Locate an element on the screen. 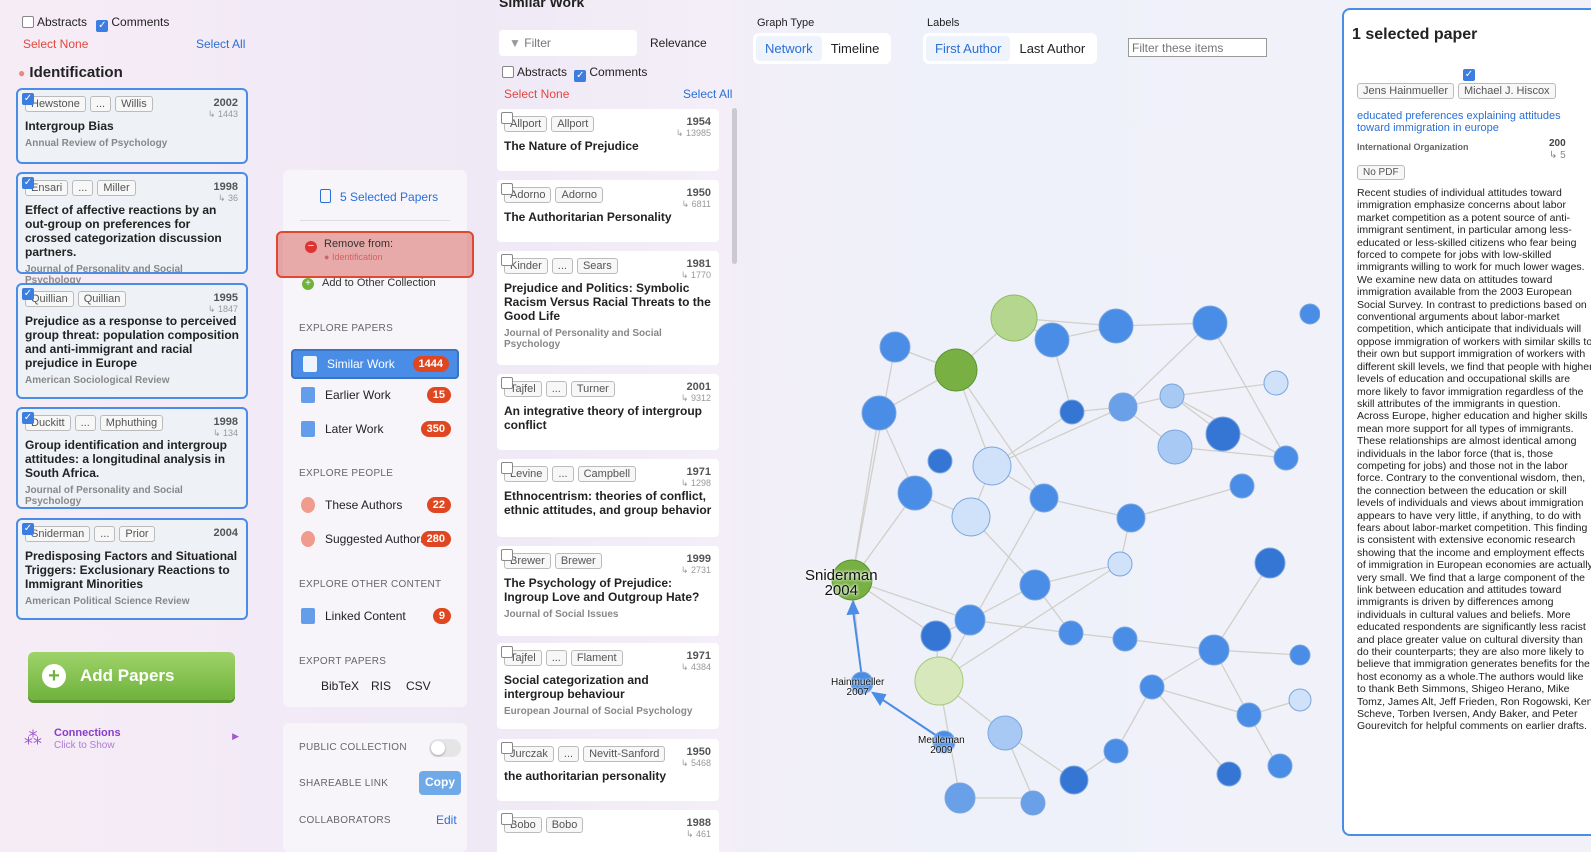 The width and height of the screenshot is (1591, 852). network-tab: Network is located at coordinates (789, 48).